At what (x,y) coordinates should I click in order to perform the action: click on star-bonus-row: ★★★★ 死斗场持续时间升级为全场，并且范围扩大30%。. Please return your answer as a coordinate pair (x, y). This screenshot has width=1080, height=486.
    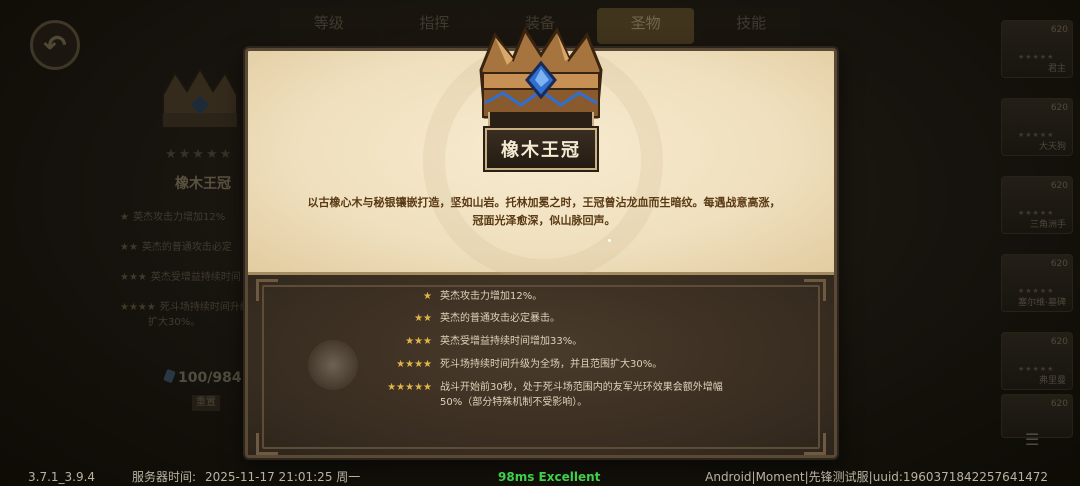
    Looking at the image, I should click on (588, 364).